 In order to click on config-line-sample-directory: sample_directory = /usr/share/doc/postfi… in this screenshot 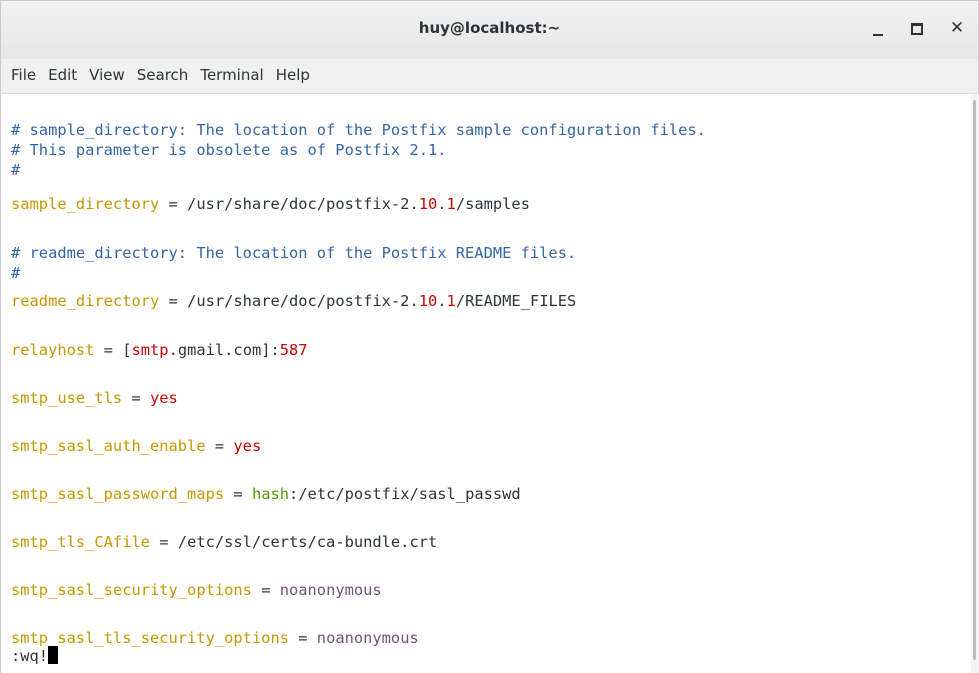, I will do `click(270, 204)`.